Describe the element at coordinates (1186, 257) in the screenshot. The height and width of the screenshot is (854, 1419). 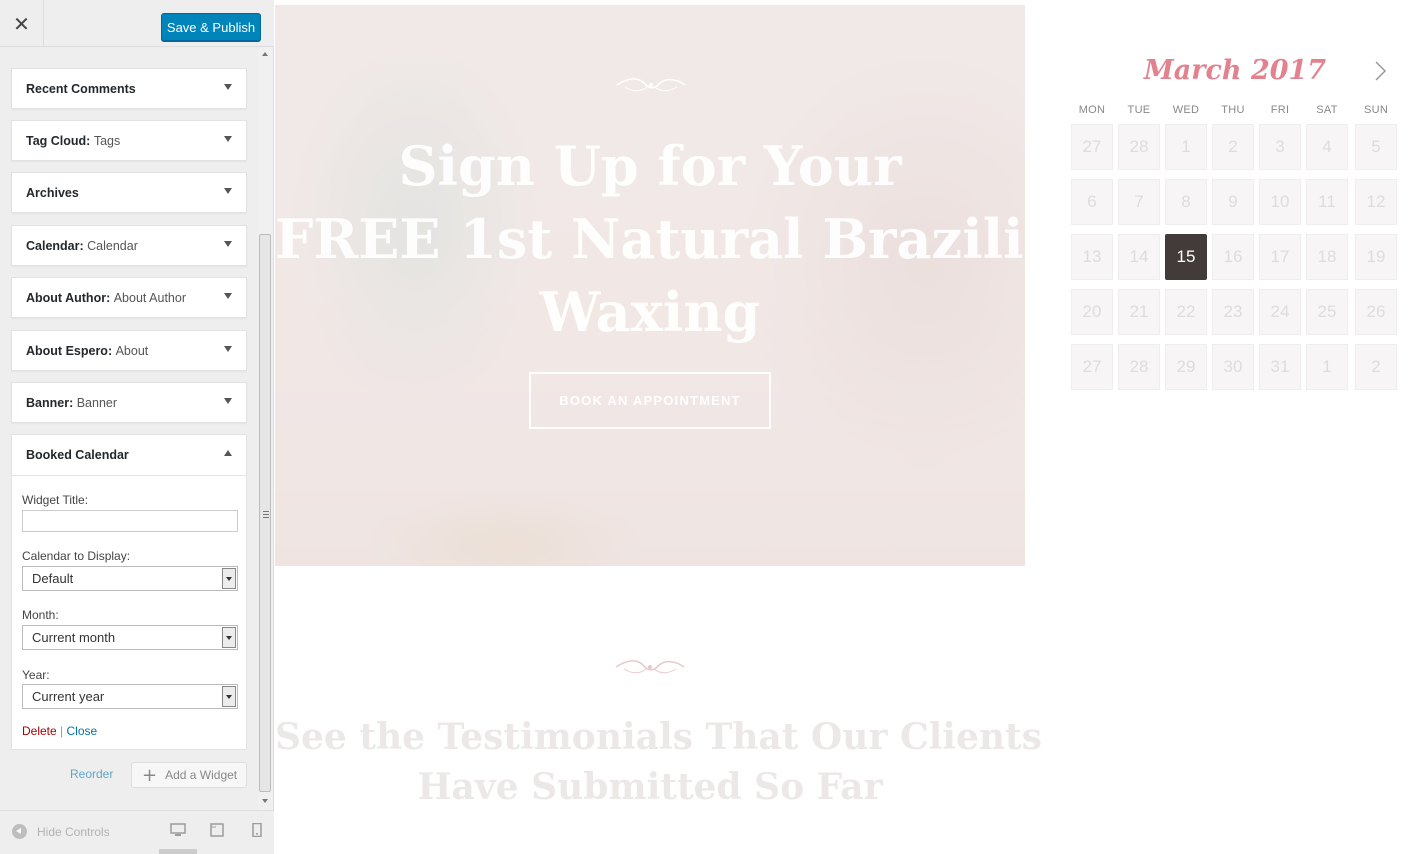
I see `calendar-day-today: 15` at that location.